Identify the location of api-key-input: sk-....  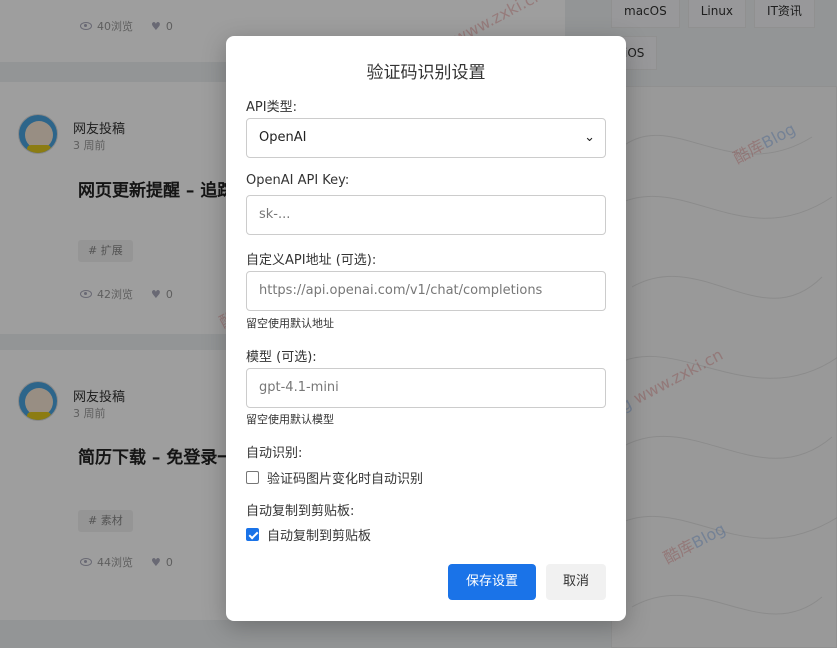
(426, 215).